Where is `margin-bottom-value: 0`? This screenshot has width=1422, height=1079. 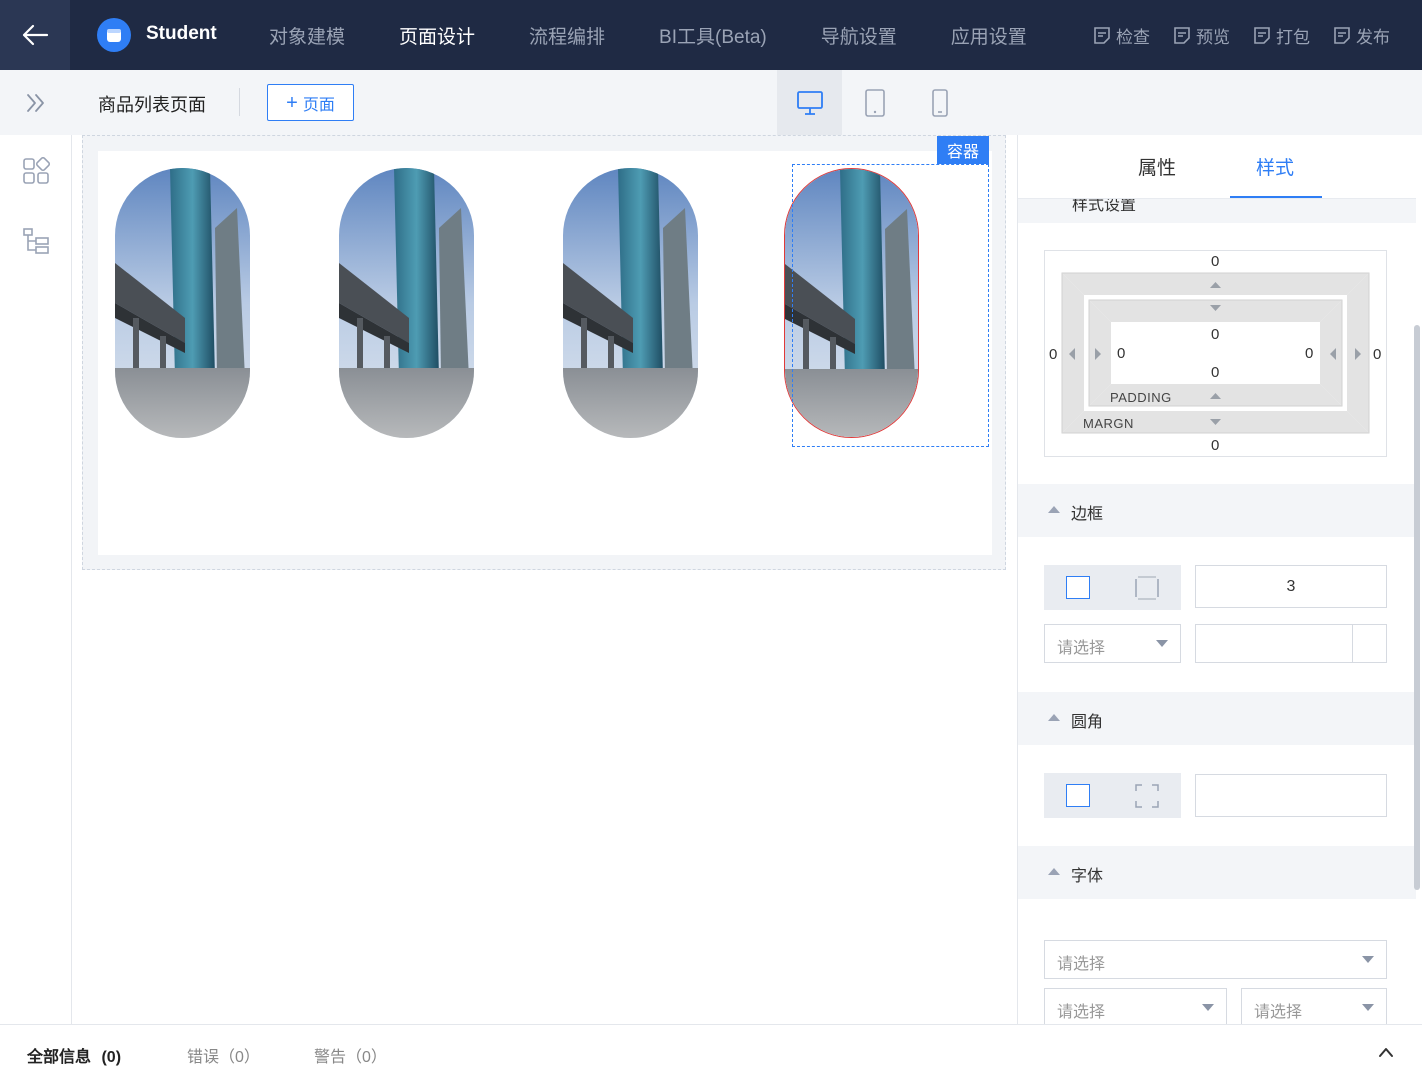 margin-bottom-value: 0 is located at coordinates (1215, 445).